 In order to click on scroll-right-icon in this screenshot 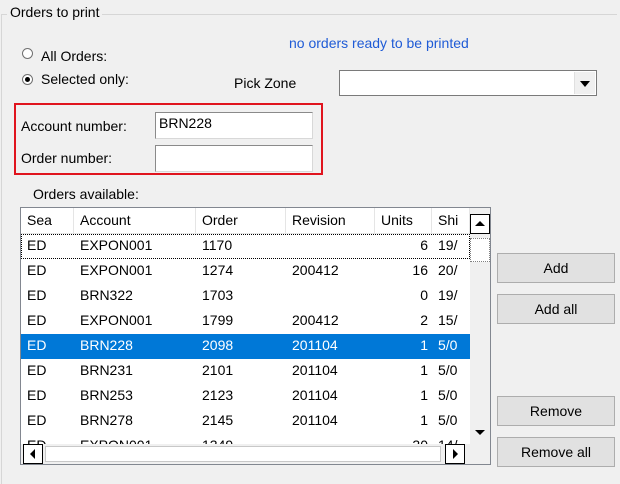, I will do `click(455, 454)`.